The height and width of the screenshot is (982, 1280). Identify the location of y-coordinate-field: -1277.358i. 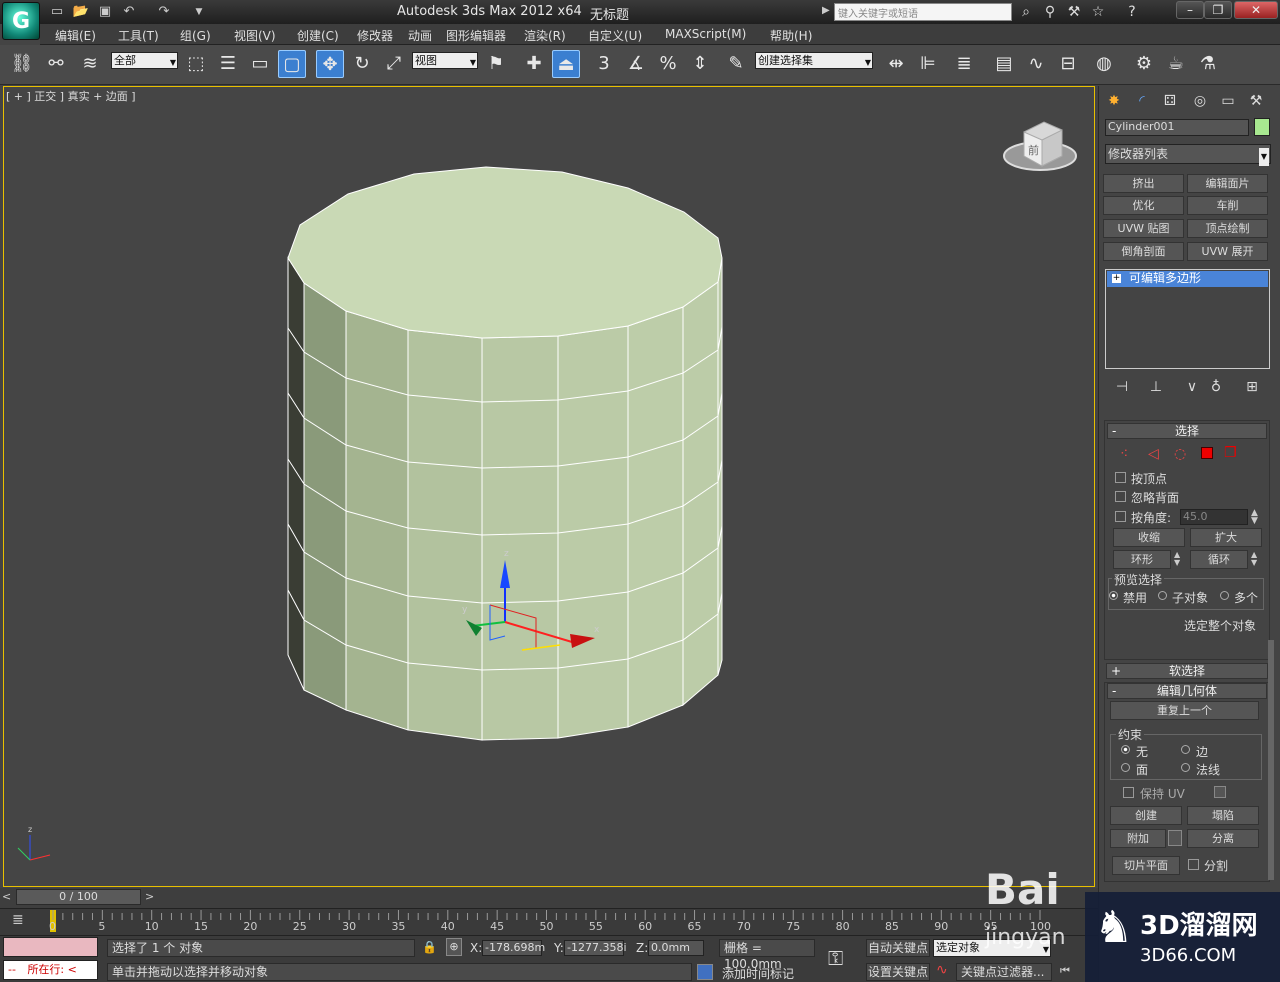
(595, 948).